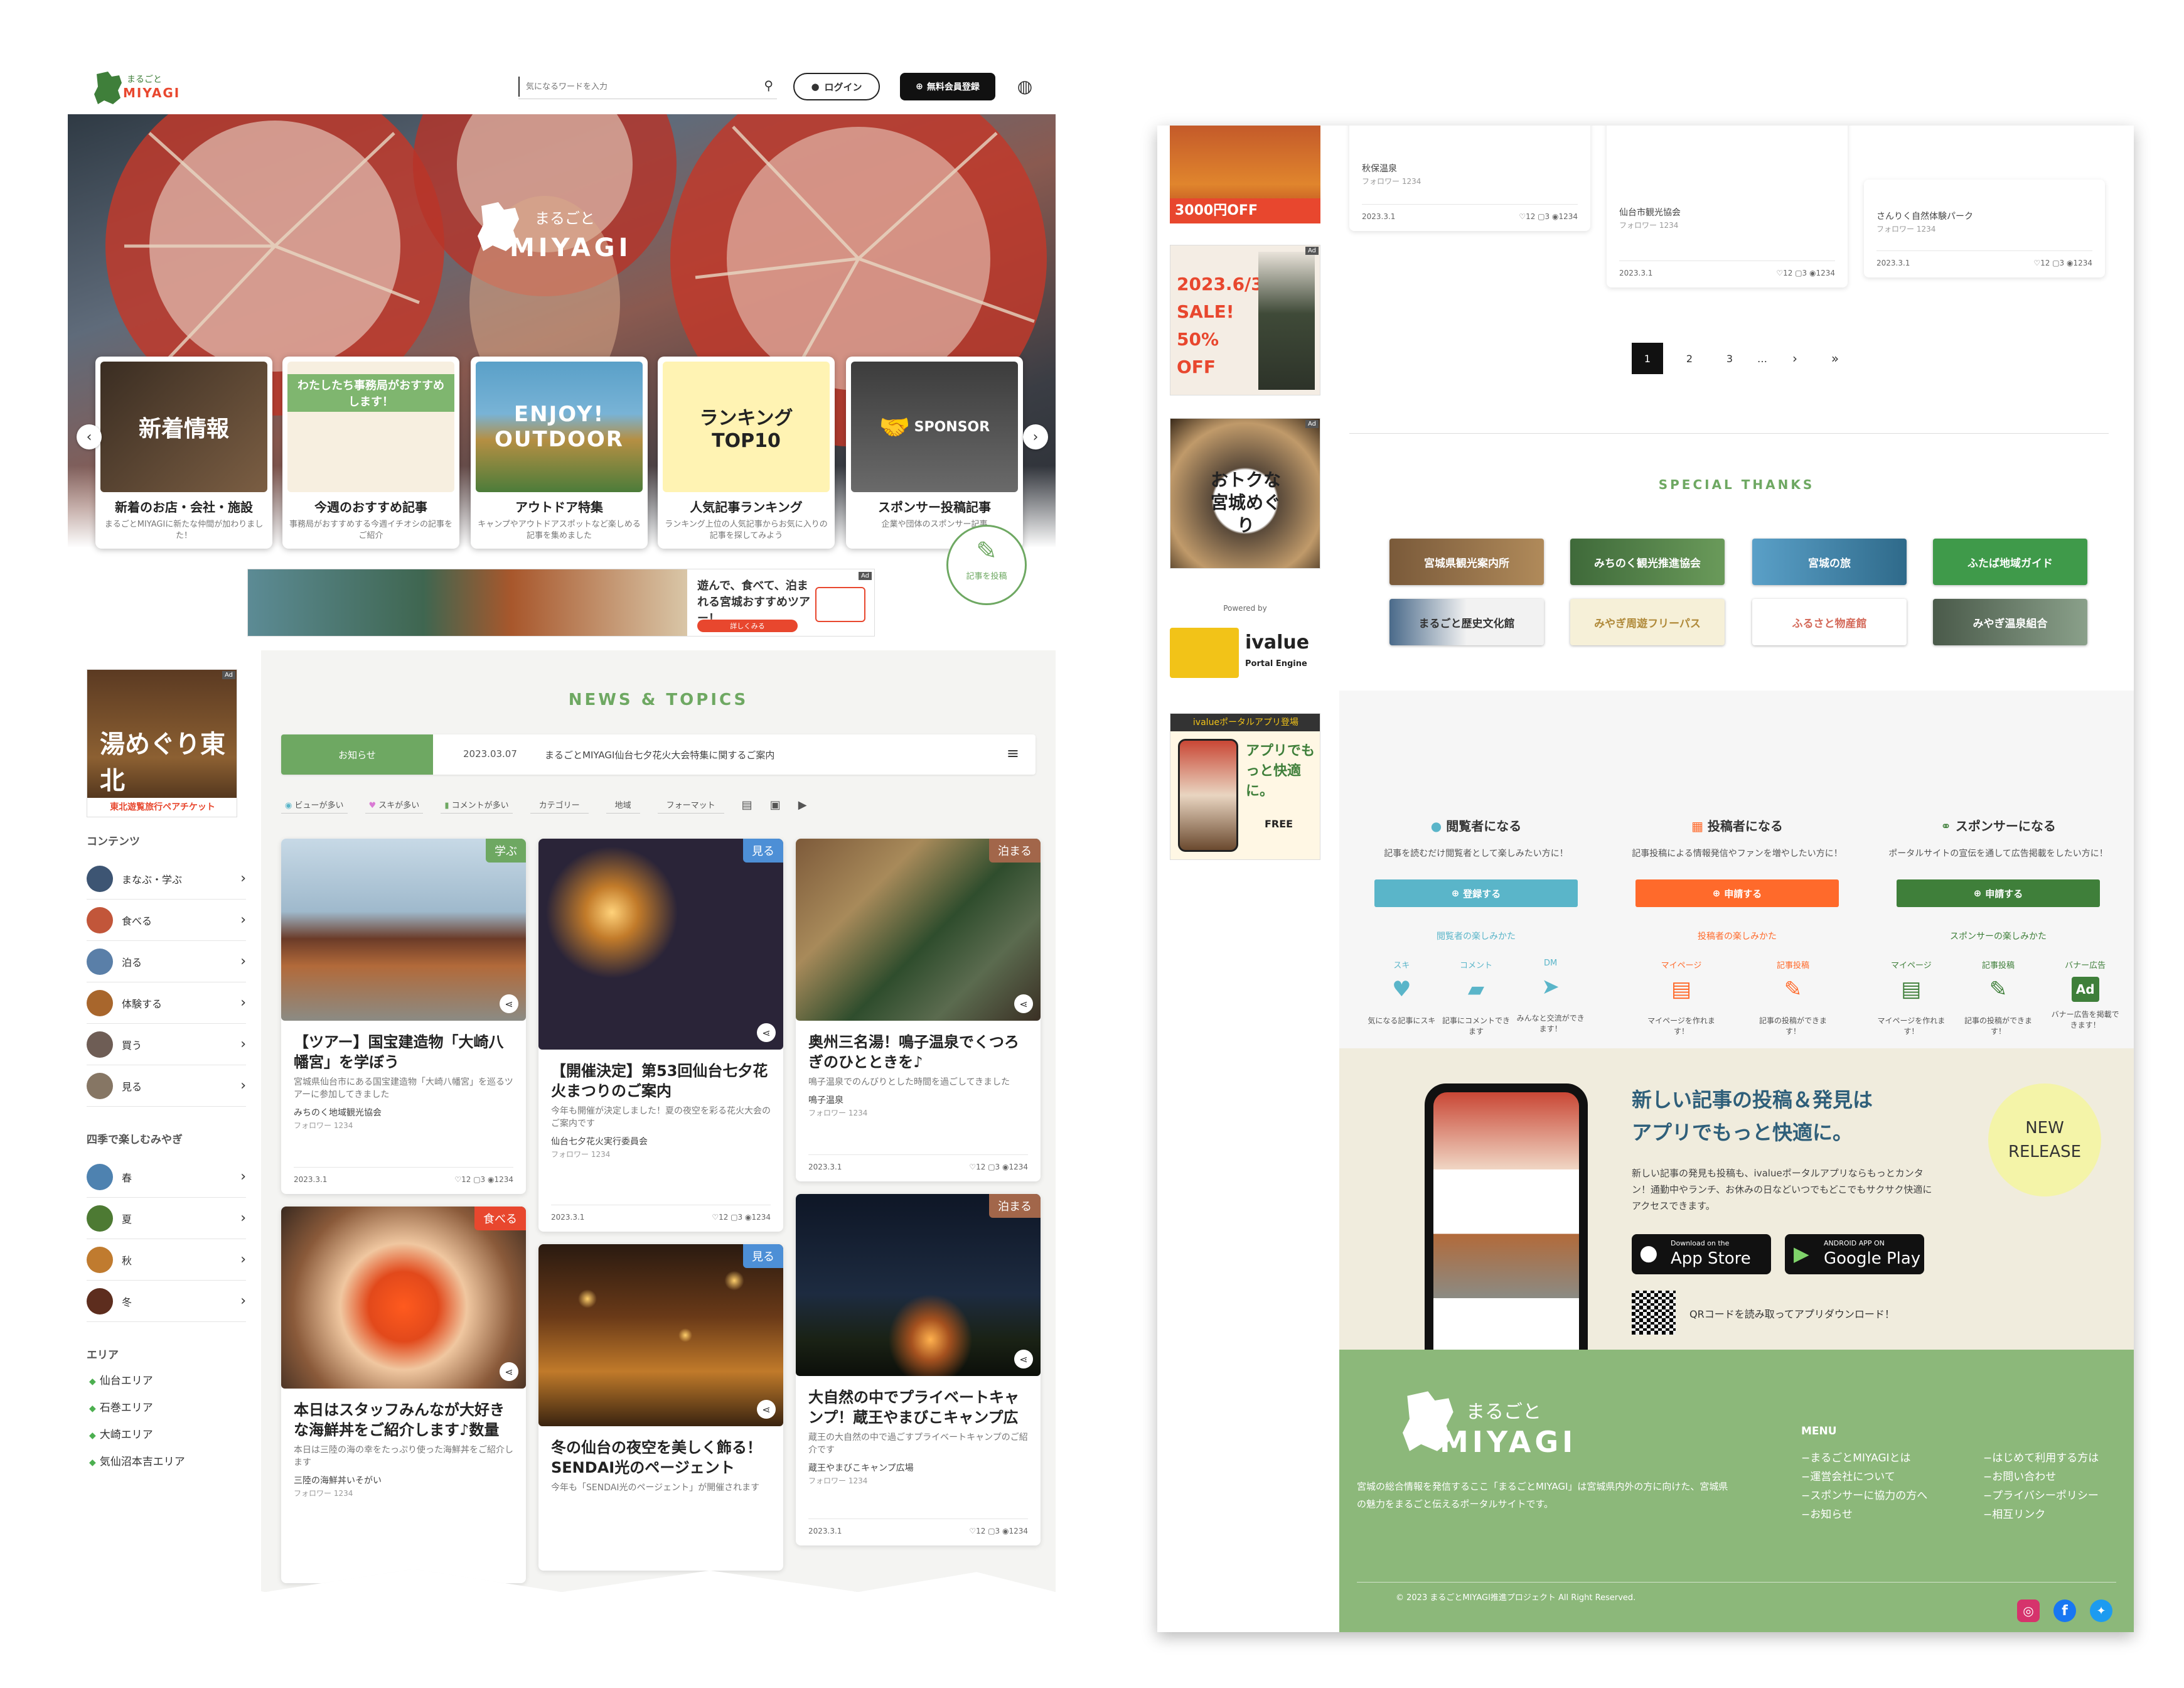 The image size is (2184, 1688). Describe the element at coordinates (1889, 1514) in the screenshot. I see `footer-link: −お知らせ` at that location.